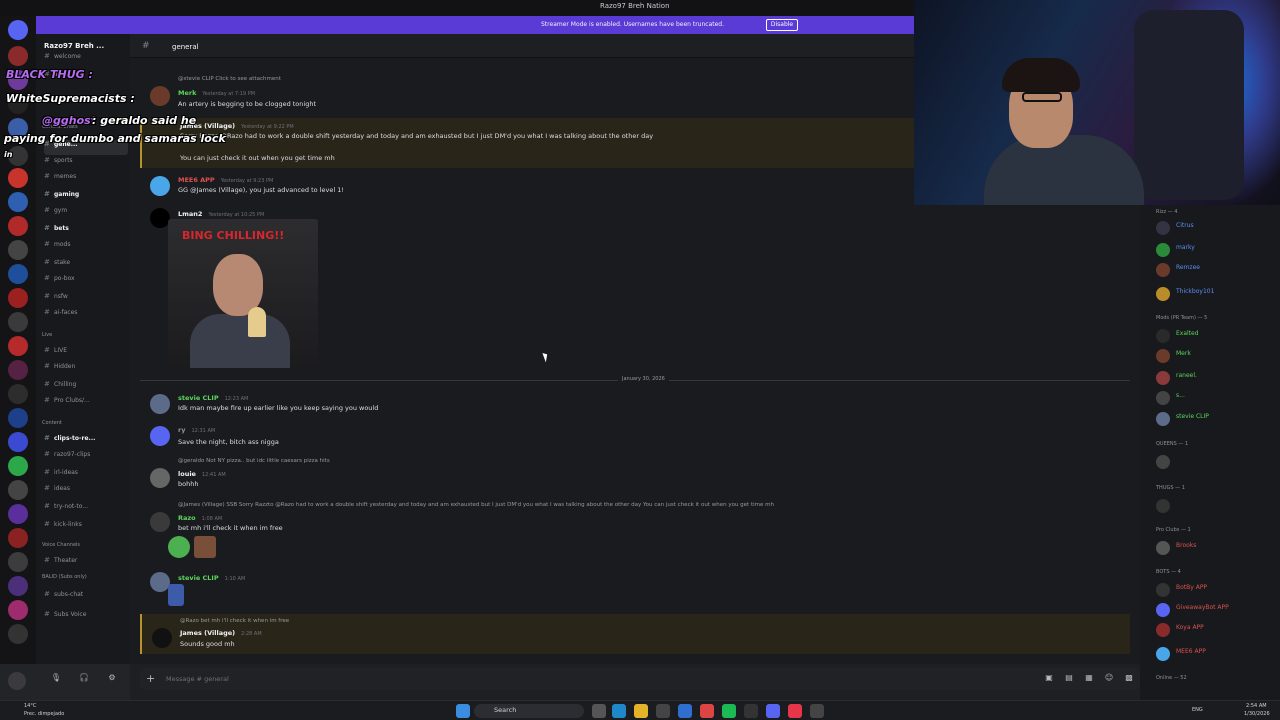  What do you see at coordinates (685, 711) in the screenshot?
I see `mail-icon` at bounding box center [685, 711].